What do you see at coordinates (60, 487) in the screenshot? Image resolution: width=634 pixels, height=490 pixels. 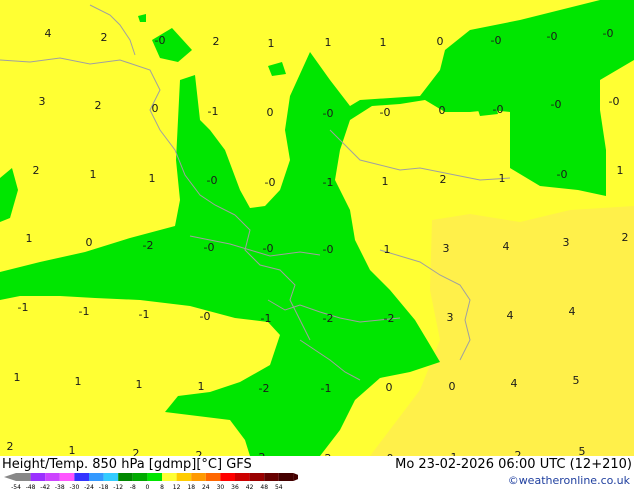 I see `scale-tick-label: -38` at bounding box center [60, 487].